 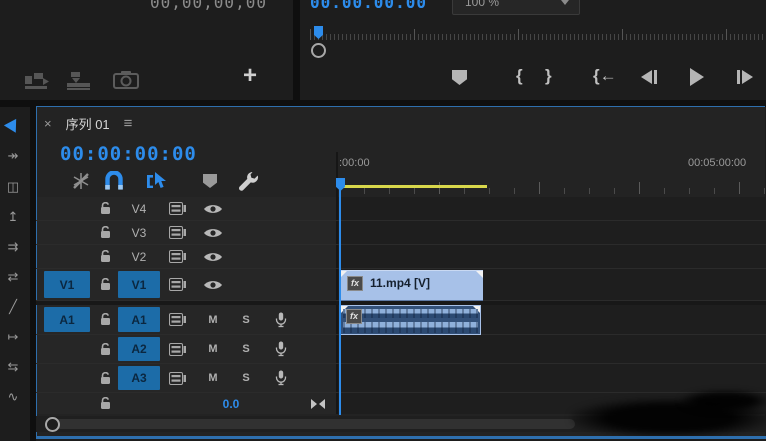 I want to click on rate-stretch-tool: ⇉, so click(x=13, y=247).